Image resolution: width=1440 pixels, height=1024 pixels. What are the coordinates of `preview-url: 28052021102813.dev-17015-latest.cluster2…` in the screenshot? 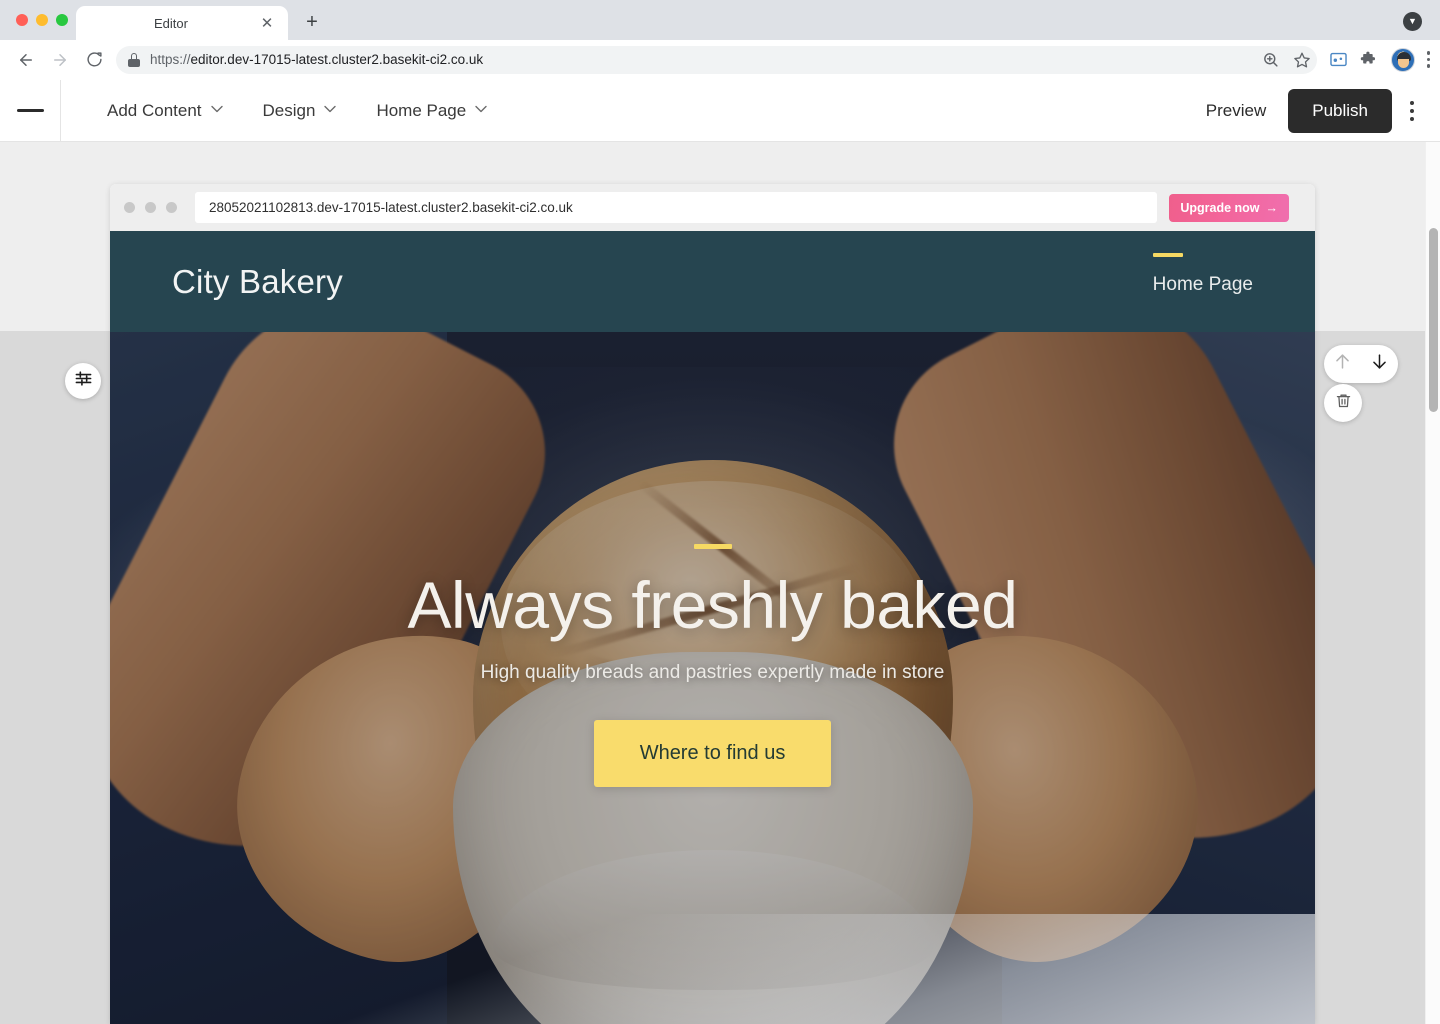 It's located at (676, 207).